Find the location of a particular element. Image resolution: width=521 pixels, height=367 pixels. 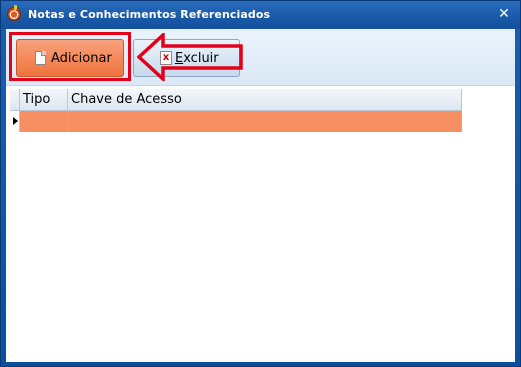

new-document-icon is located at coordinates (40, 58).